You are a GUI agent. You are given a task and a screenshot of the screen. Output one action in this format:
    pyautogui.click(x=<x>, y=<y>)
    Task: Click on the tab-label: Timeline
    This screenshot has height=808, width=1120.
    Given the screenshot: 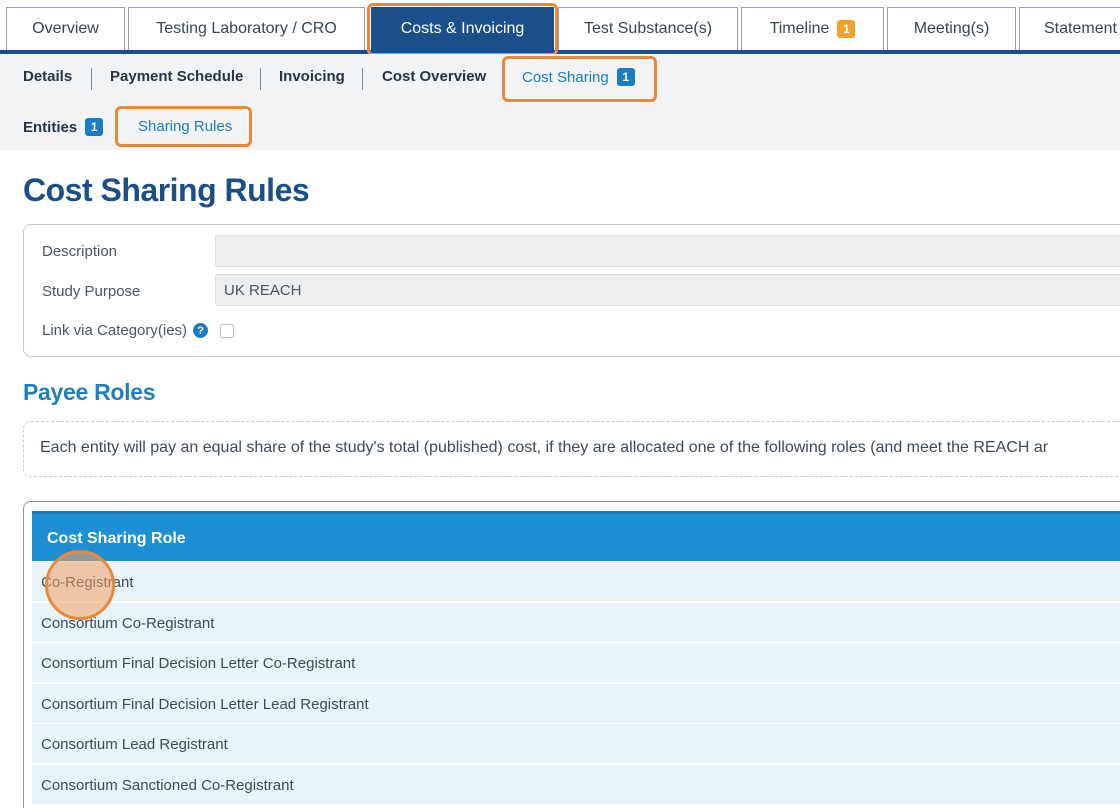 What is the action you would take?
    pyautogui.click(x=799, y=28)
    